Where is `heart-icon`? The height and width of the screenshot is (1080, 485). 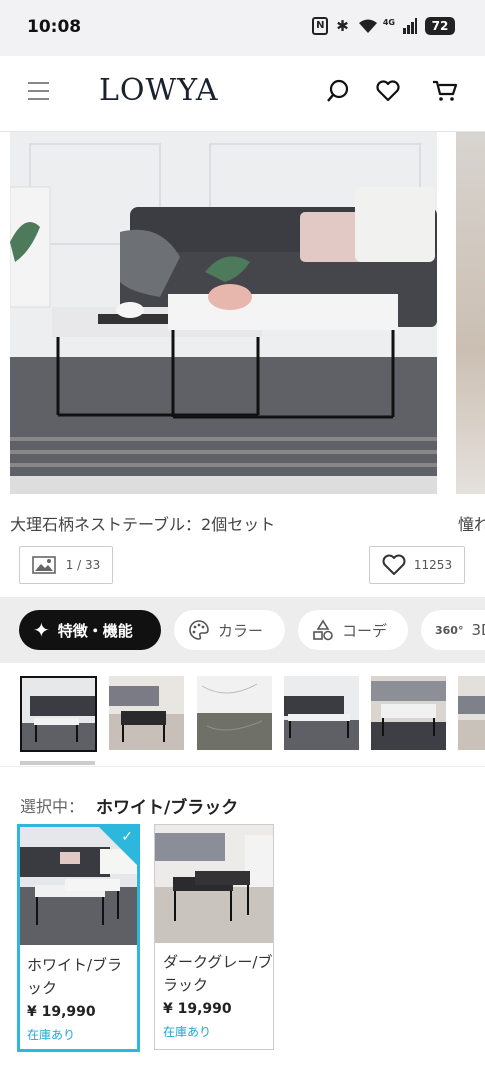
heart-icon is located at coordinates (394, 564).